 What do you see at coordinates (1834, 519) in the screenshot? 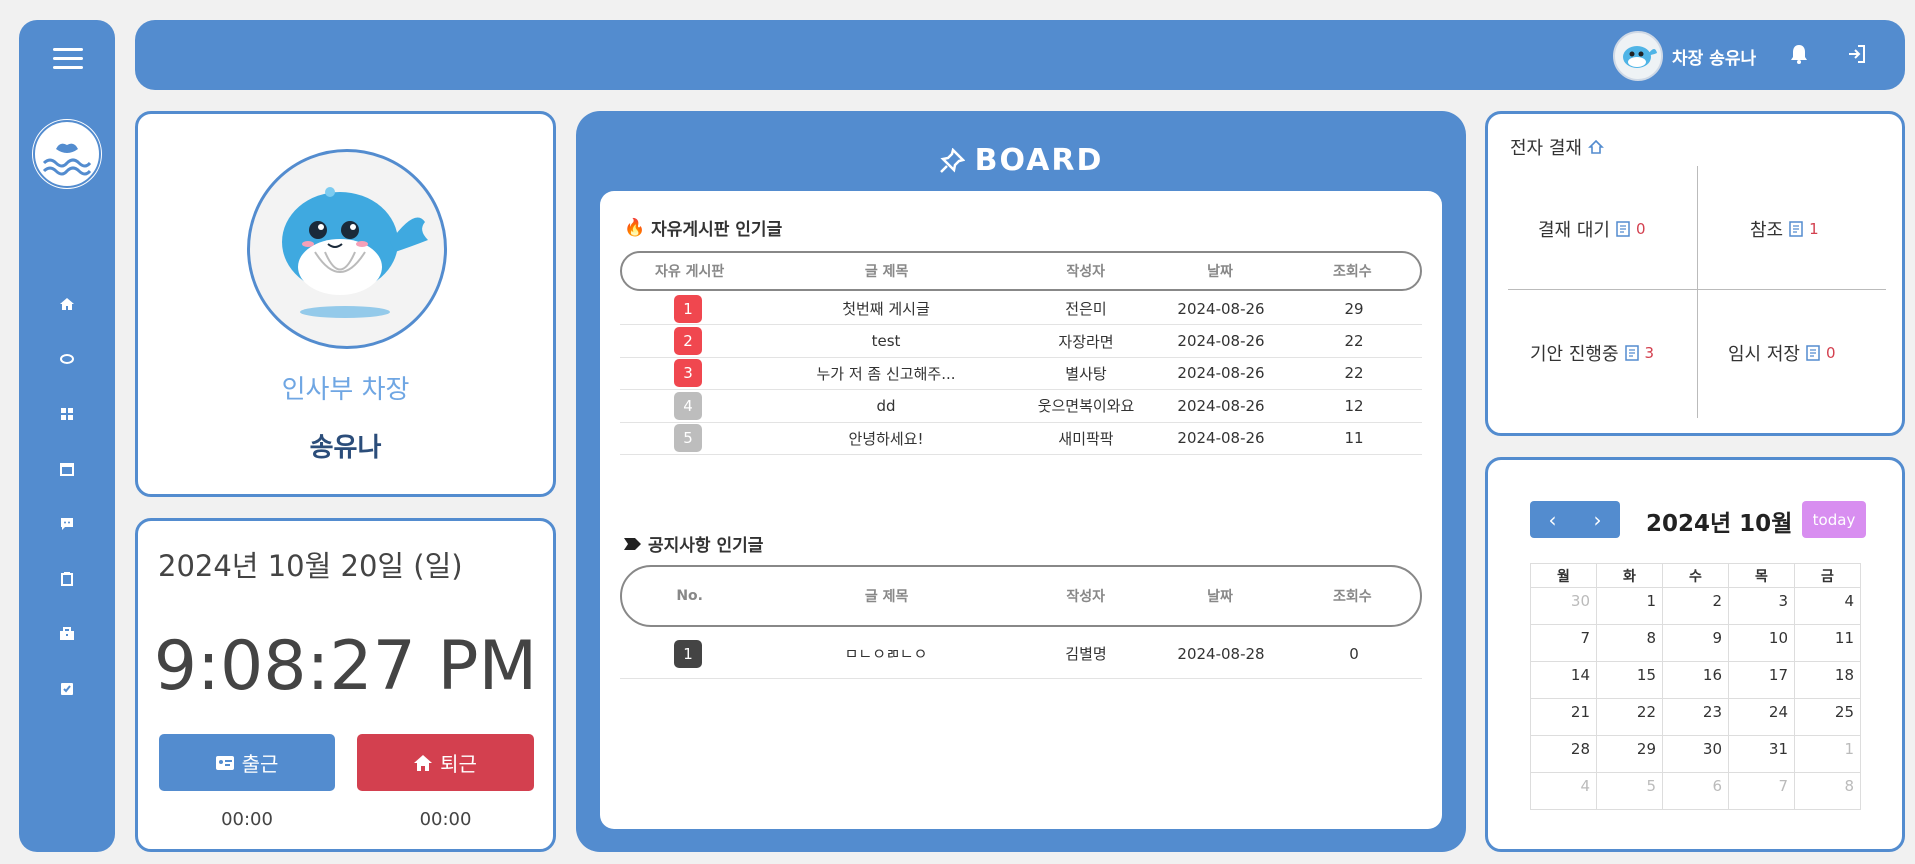
I see `today-button: today` at bounding box center [1834, 519].